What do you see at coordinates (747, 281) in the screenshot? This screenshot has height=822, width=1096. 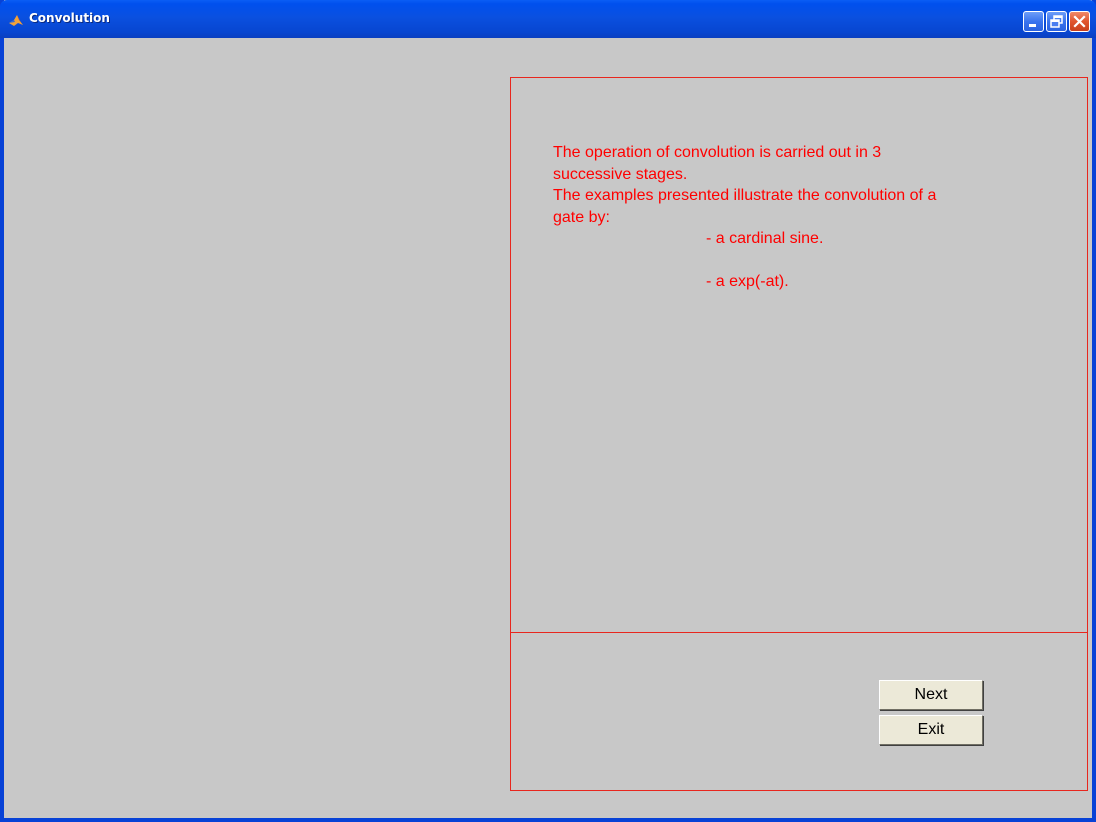 I see `example-item-exp: - a exp(-at).` at bounding box center [747, 281].